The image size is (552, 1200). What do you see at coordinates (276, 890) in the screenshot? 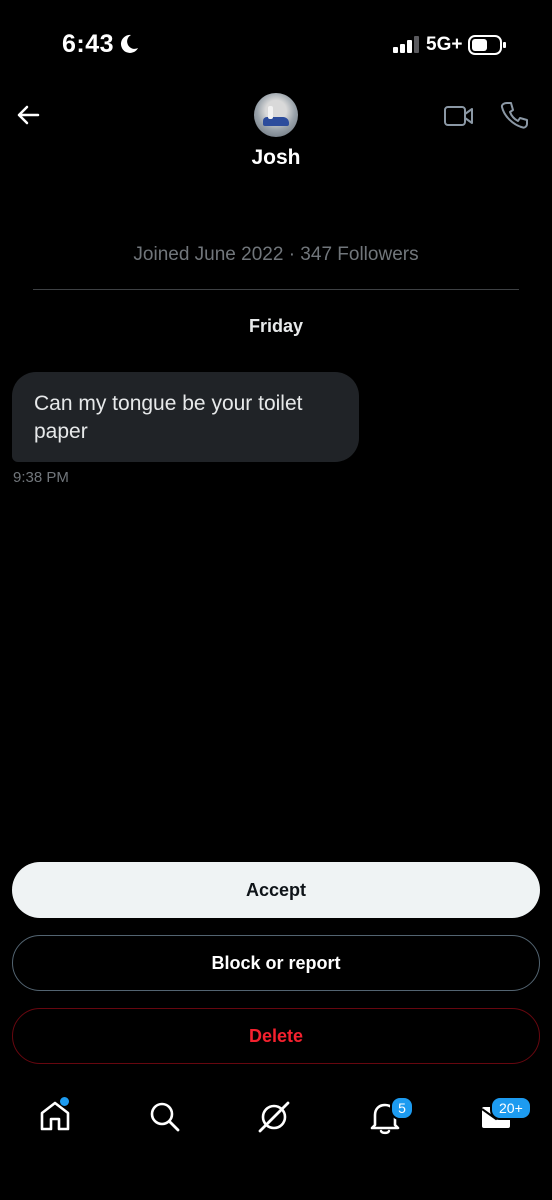
I see `accept-button: Accept` at bounding box center [276, 890].